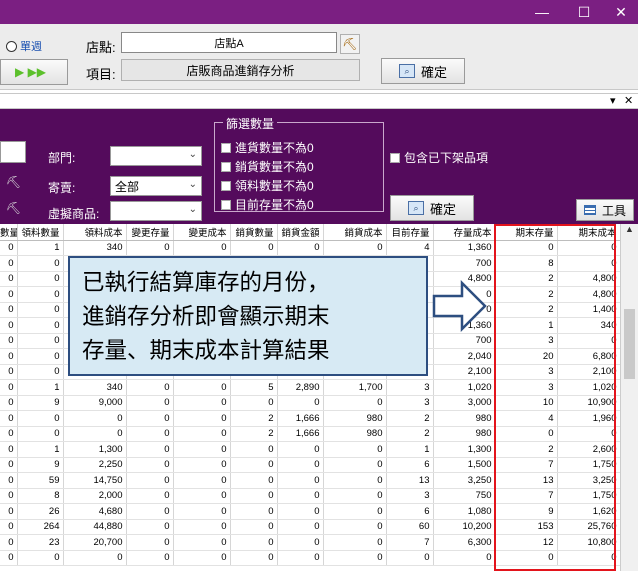  I want to click on table-cell: 2,890, so click(300, 387).